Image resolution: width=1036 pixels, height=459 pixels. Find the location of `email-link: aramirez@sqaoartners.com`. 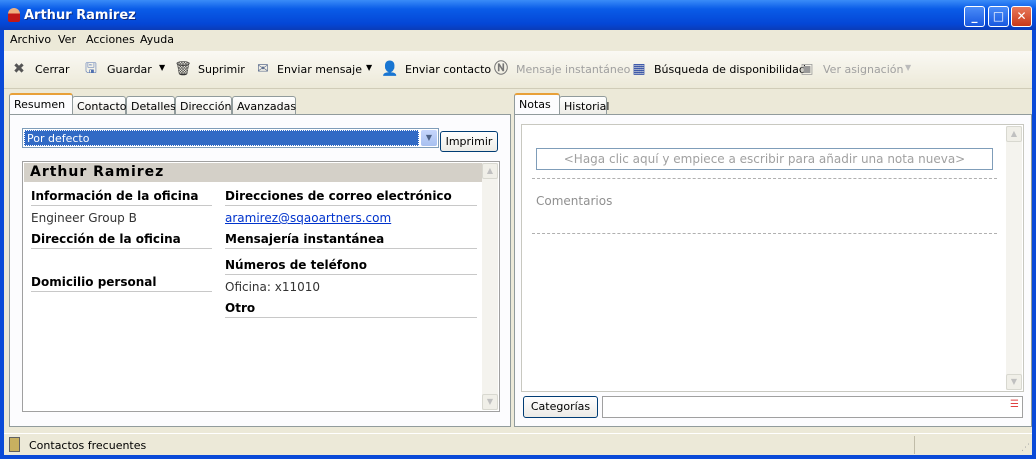

email-link: aramirez@sqaoartners.com is located at coordinates (308, 218).